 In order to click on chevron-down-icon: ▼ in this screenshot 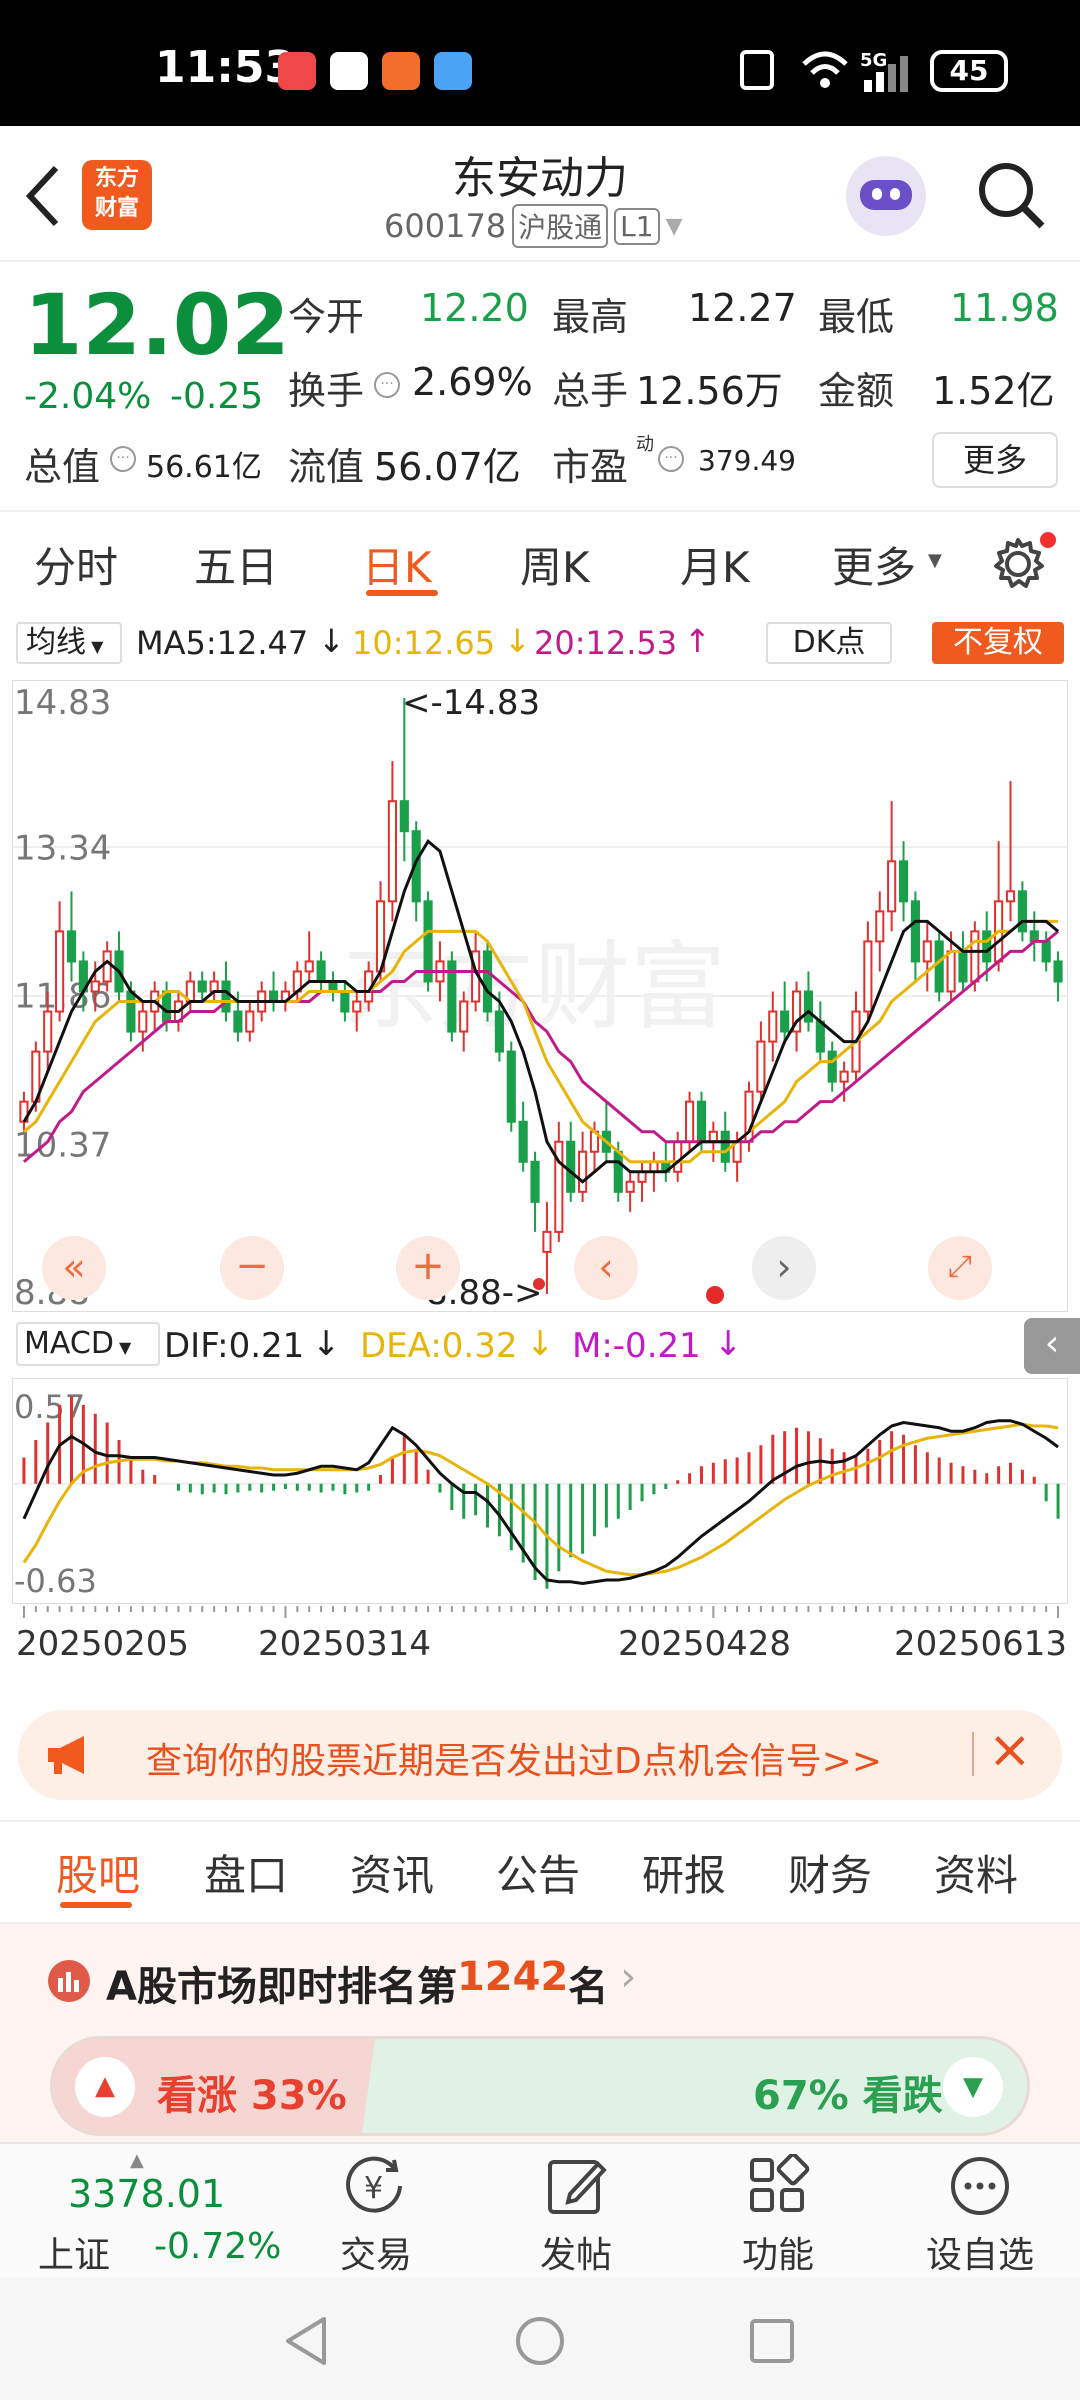, I will do `click(674, 226)`.